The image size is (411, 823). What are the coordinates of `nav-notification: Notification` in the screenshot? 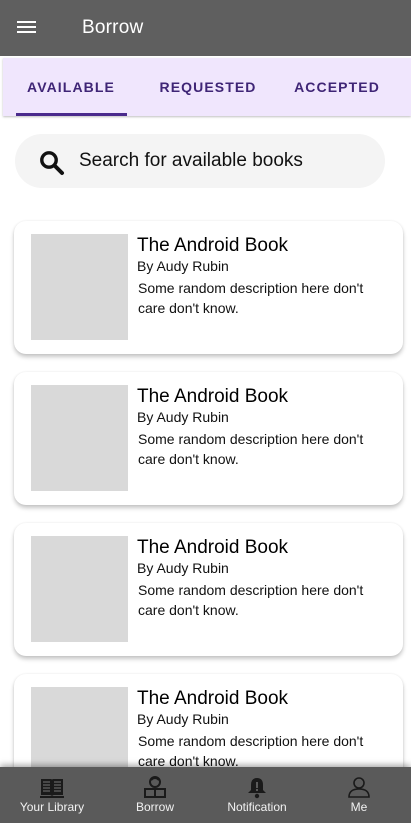 It's located at (257, 795).